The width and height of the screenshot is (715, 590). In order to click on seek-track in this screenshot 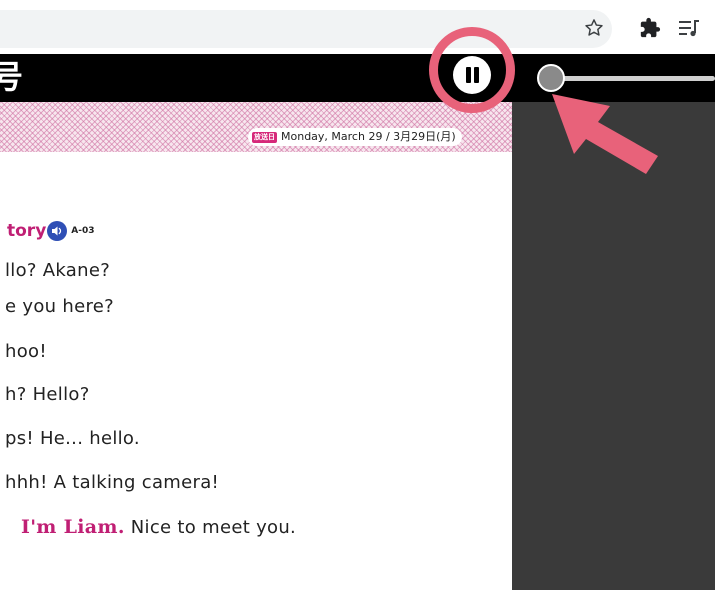, I will do `click(633, 78)`.